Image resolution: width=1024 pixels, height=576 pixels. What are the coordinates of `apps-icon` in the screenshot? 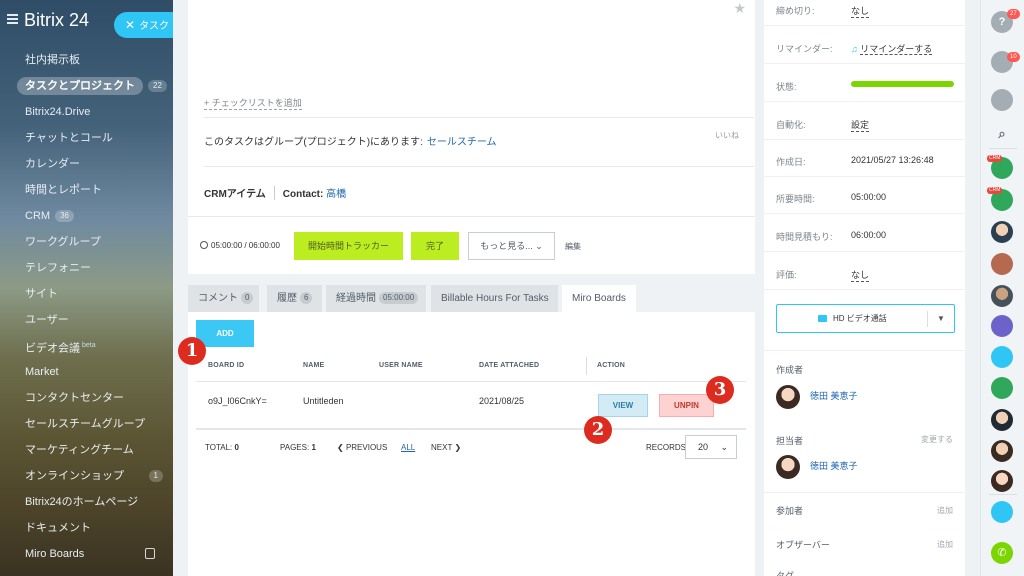 It's located at (1002, 512).